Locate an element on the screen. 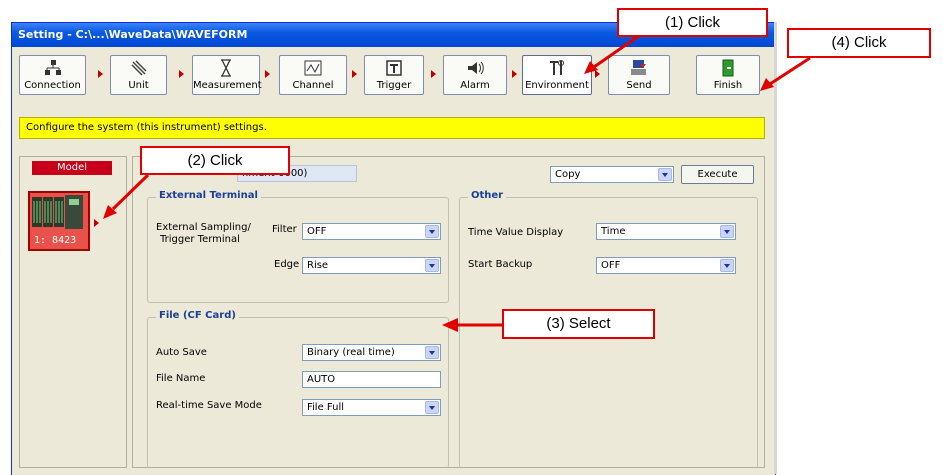 The height and width of the screenshot is (475, 943). callout-4: (4) Click is located at coordinates (859, 43).